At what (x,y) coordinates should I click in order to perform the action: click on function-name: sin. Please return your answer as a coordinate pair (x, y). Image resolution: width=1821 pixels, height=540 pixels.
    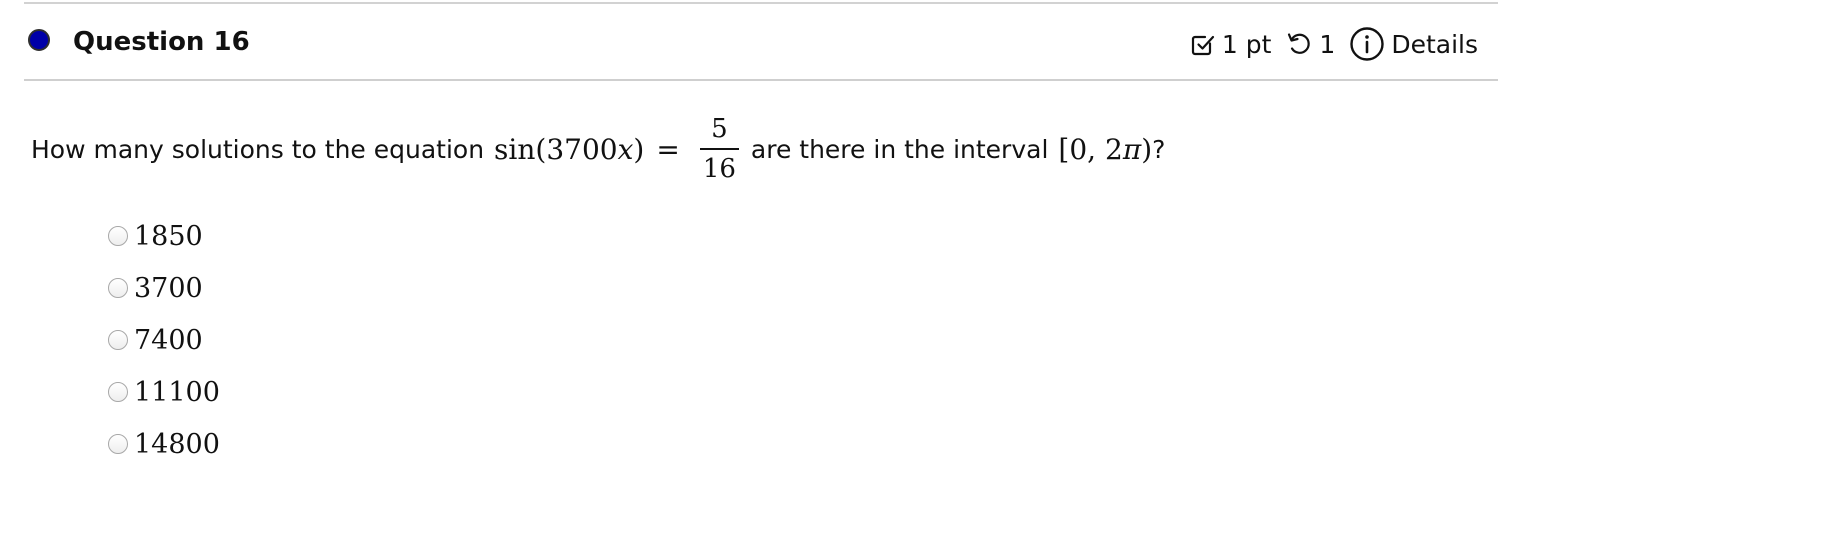
    Looking at the image, I should click on (515, 149).